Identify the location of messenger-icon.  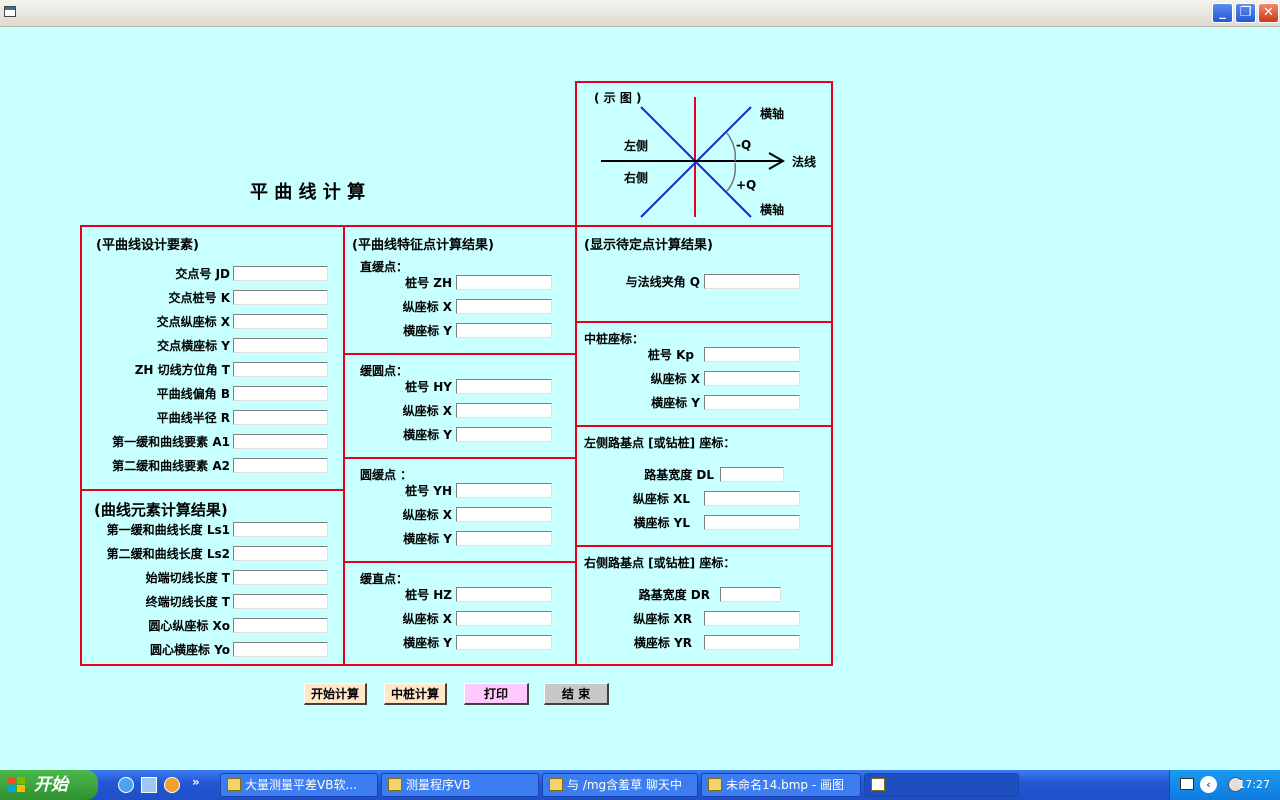
(172, 785).